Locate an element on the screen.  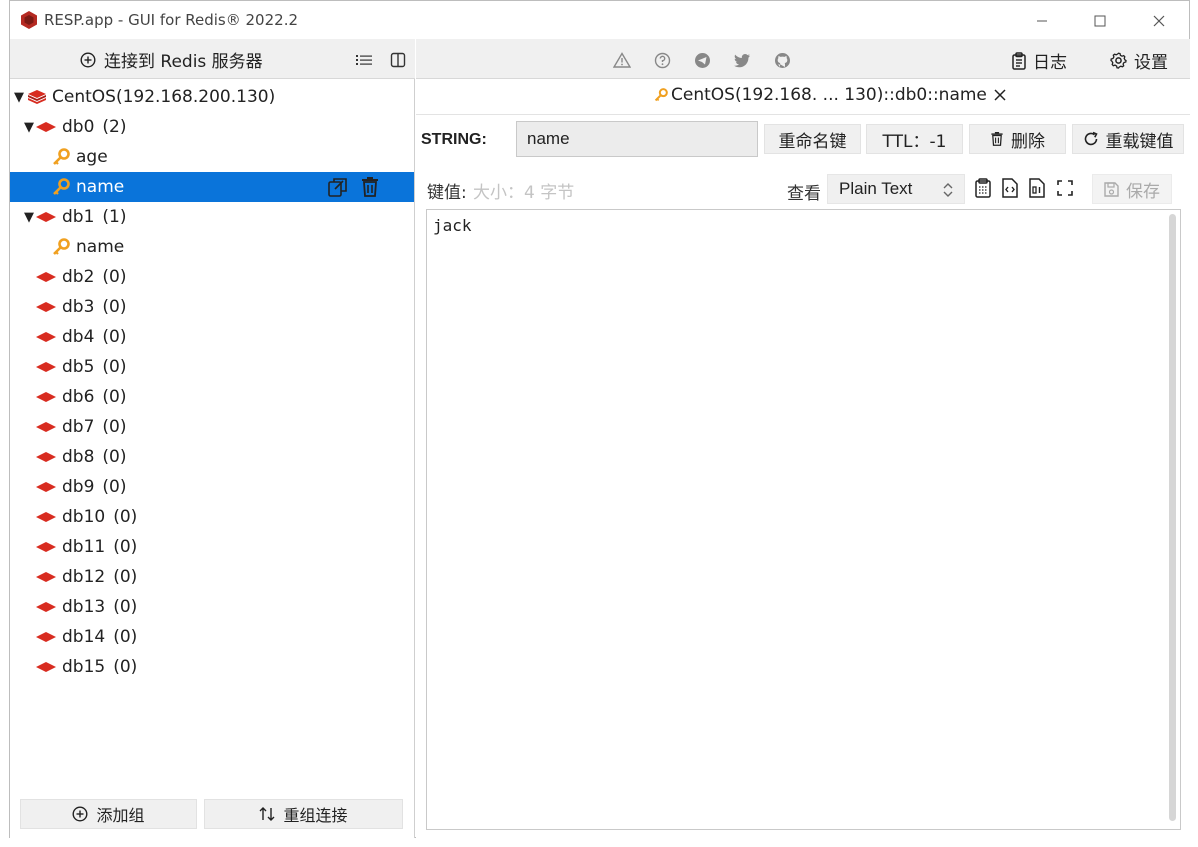
telegram-button is located at coordinates (702, 60).